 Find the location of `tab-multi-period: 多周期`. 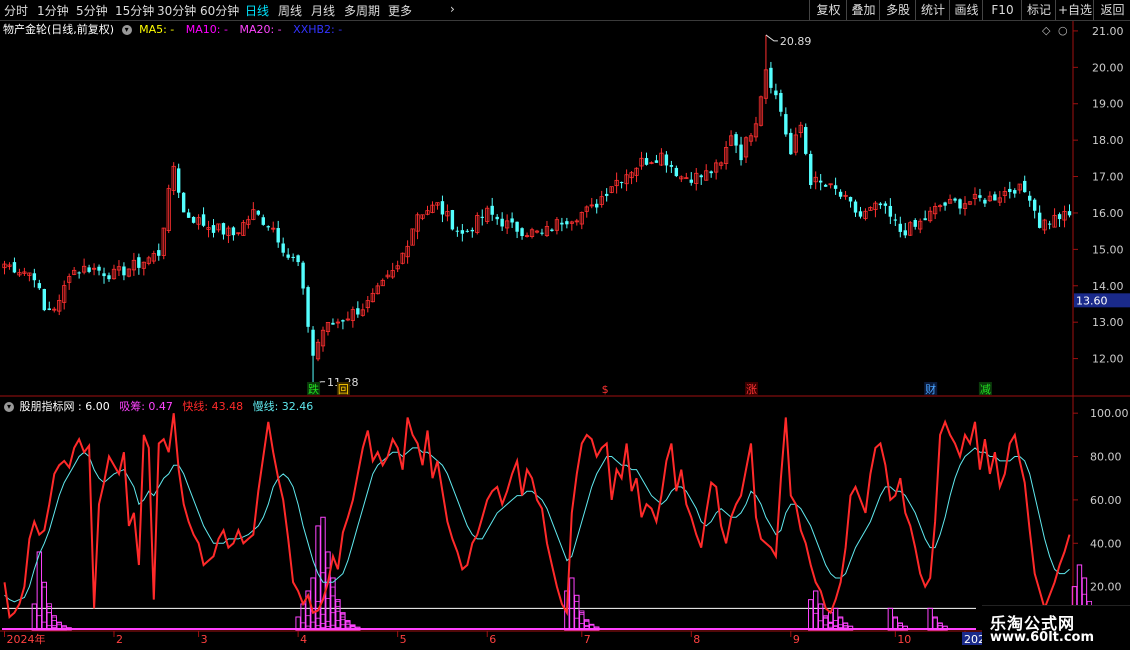

tab-multi-period: 多周期 is located at coordinates (362, 10).